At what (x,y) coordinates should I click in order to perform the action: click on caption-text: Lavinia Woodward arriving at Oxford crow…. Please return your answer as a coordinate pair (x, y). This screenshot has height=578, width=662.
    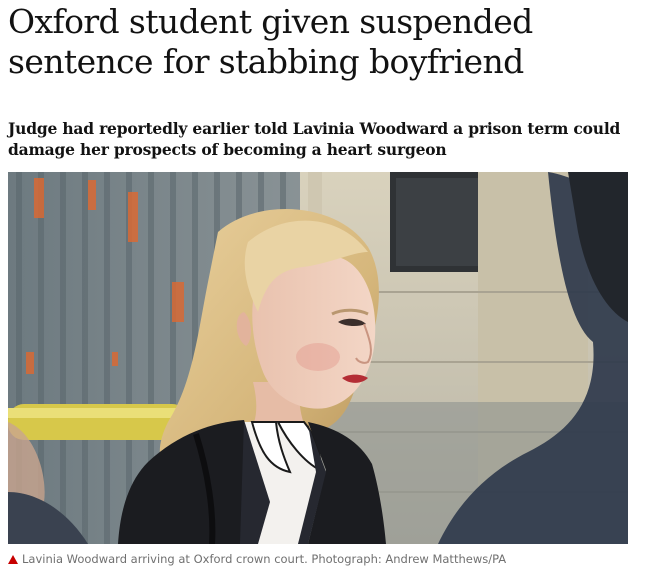
    Looking at the image, I should click on (264, 559).